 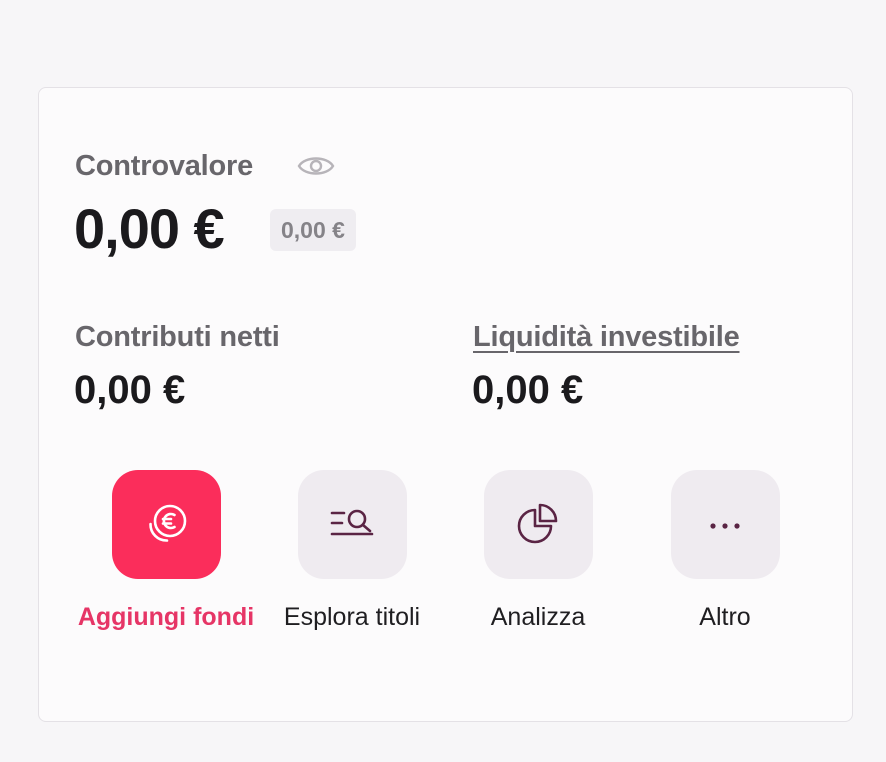 I want to click on controvalore-change-badge: 0,00 €, so click(x=313, y=230).